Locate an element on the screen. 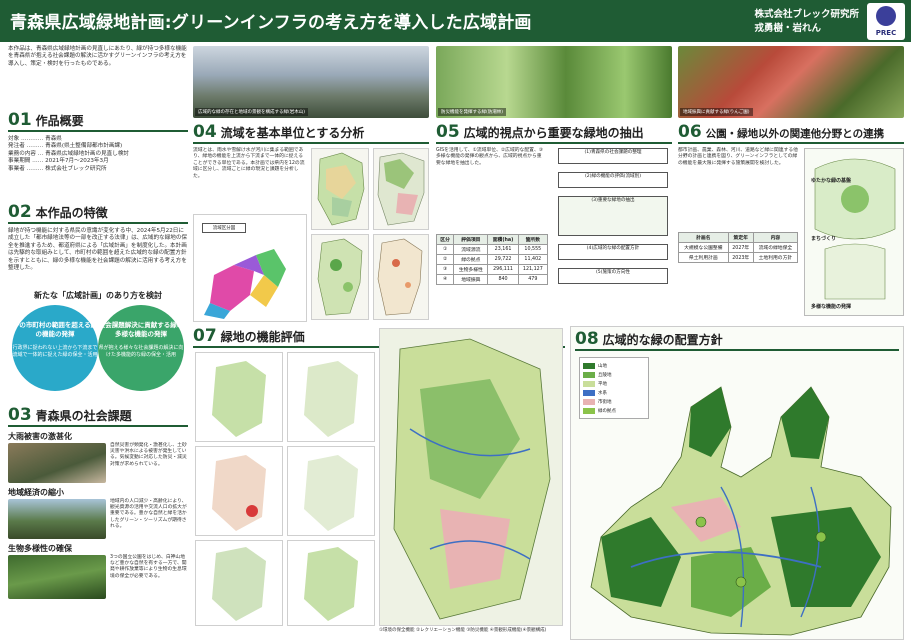  green-status-map is located at coordinates (340, 277).